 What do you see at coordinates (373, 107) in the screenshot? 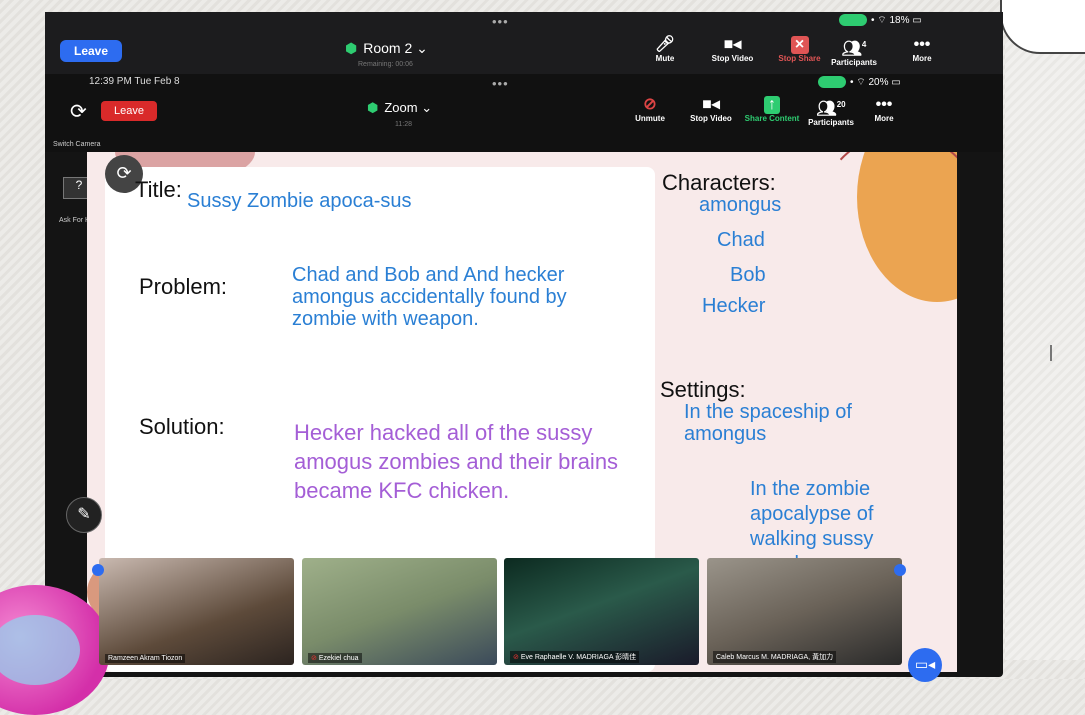
I see `inner-shield-icon: ⬢` at bounding box center [373, 107].